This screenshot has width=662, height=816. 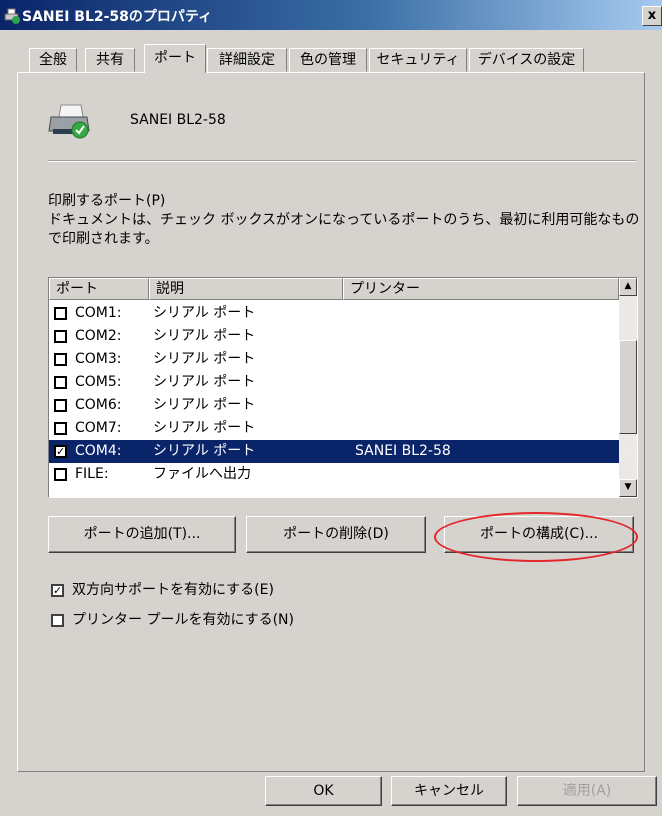 What do you see at coordinates (178, 120) in the screenshot?
I see `printer-name: SANEI BL2-58` at bounding box center [178, 120].